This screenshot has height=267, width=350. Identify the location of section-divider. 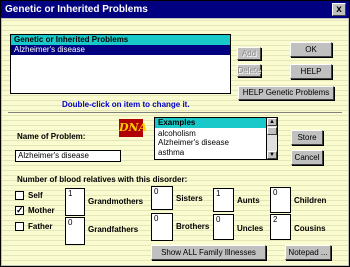
(175, 112).